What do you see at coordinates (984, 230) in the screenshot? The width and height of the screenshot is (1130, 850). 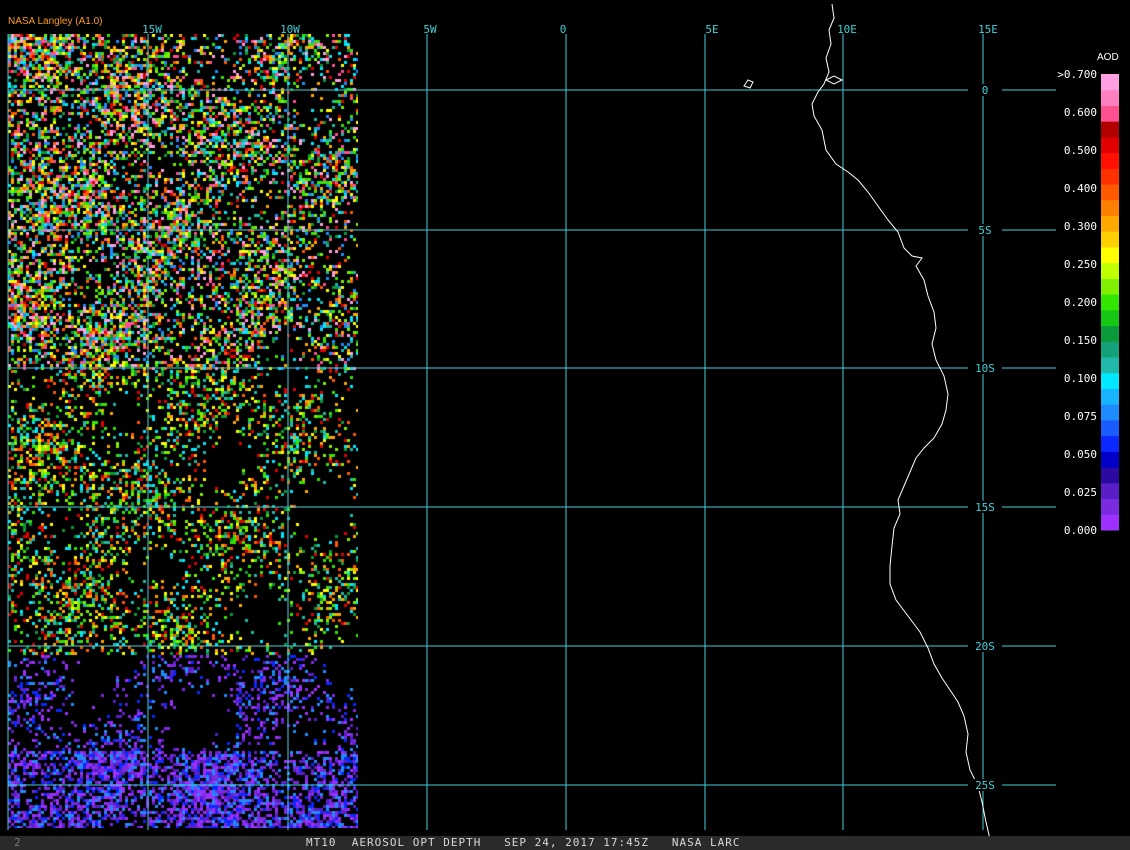 I see `latitude-label: 5S` at bounding box center [984, 230].